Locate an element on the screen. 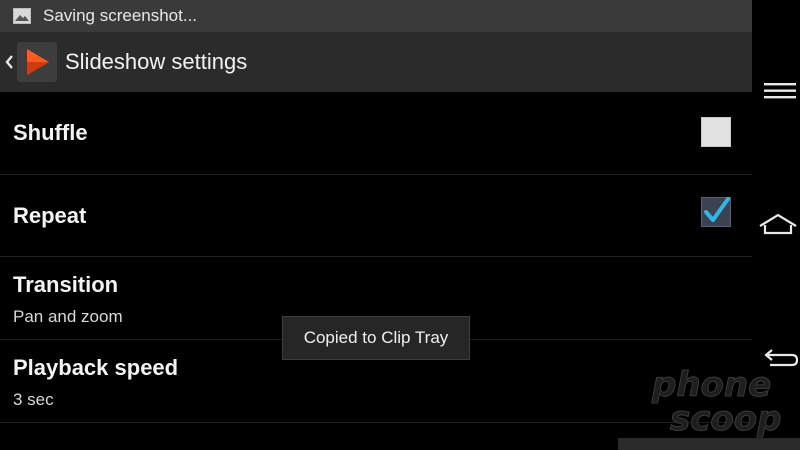 Image resolution: width=800 pixels, height=450 pixels. footer-strip is located at coordinates (709, 444).